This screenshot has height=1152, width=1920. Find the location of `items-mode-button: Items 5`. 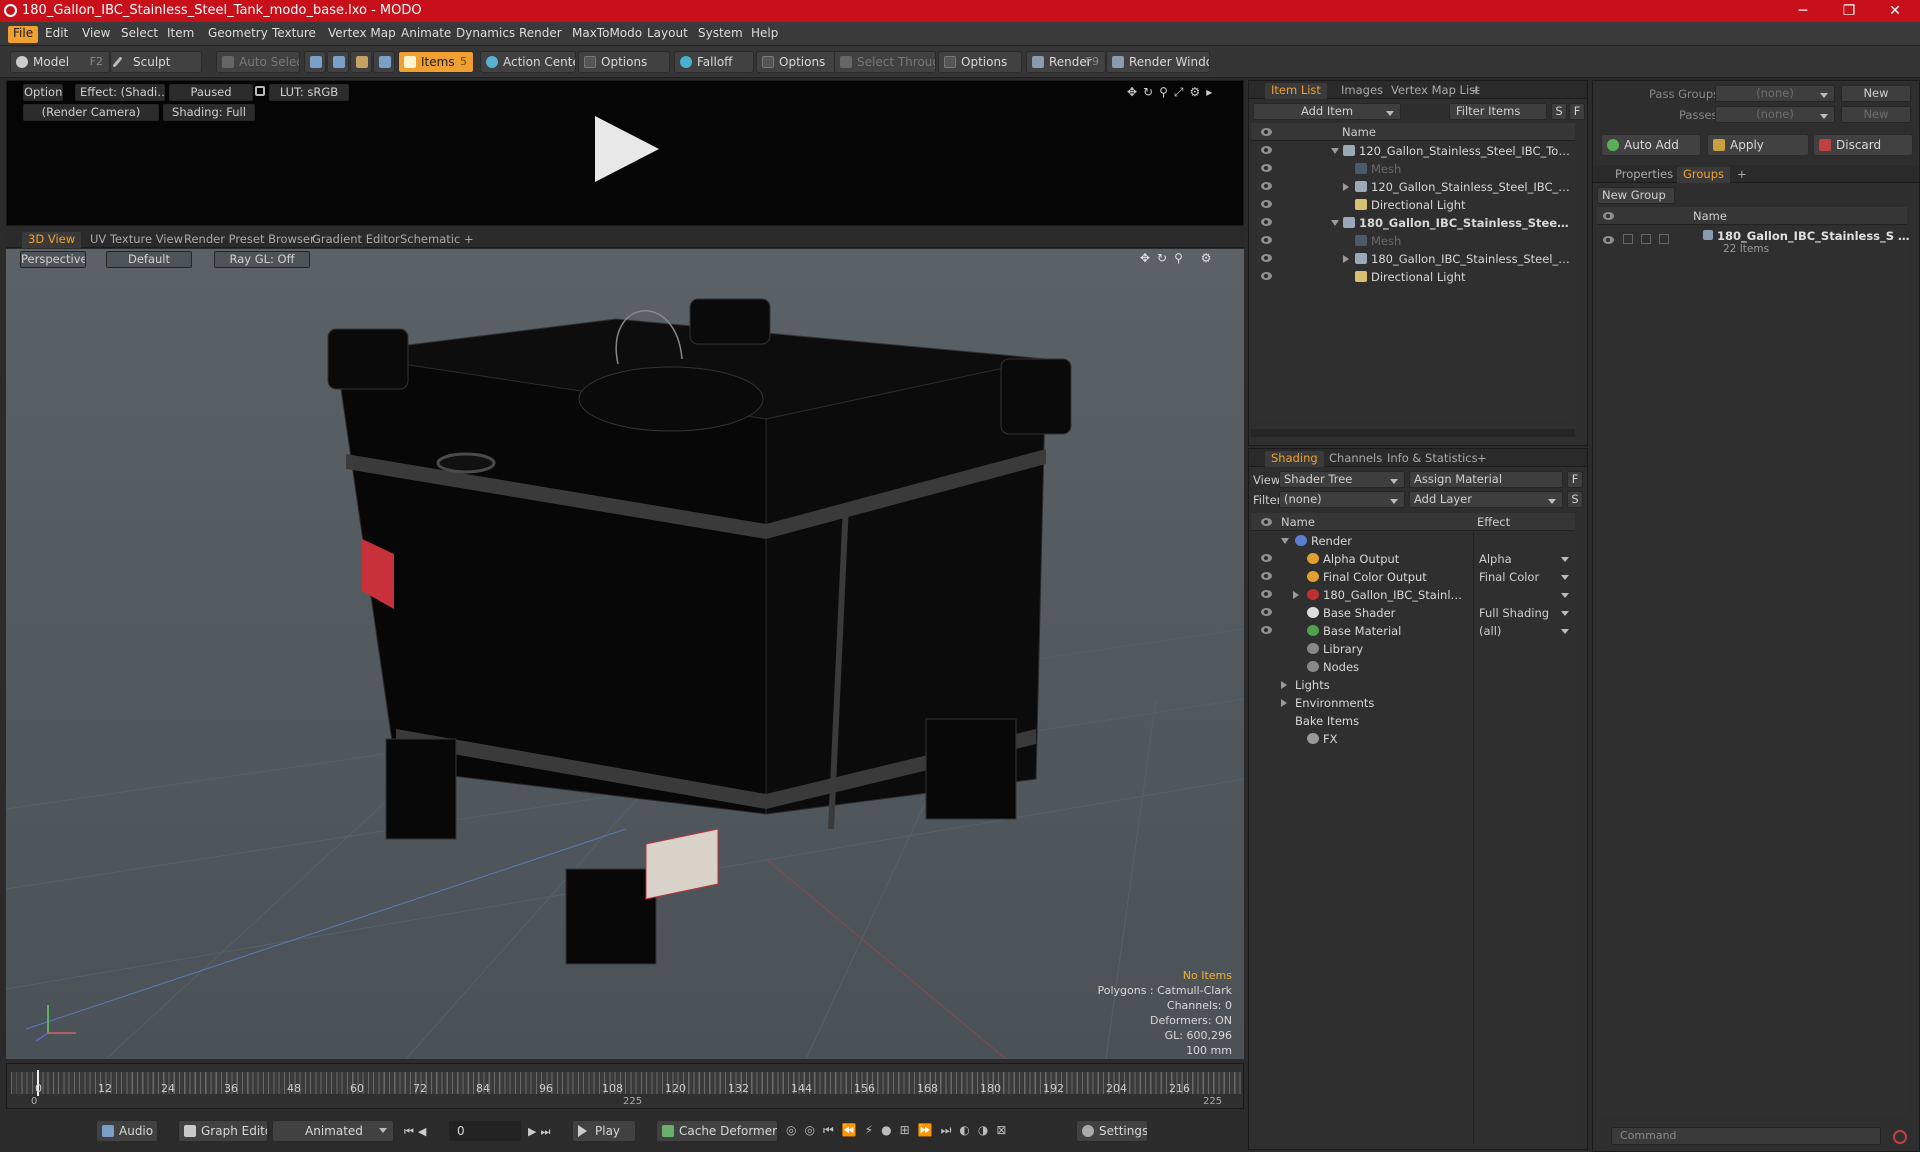

items-mode-button: Items 5 is located at coordinates (436, 62).